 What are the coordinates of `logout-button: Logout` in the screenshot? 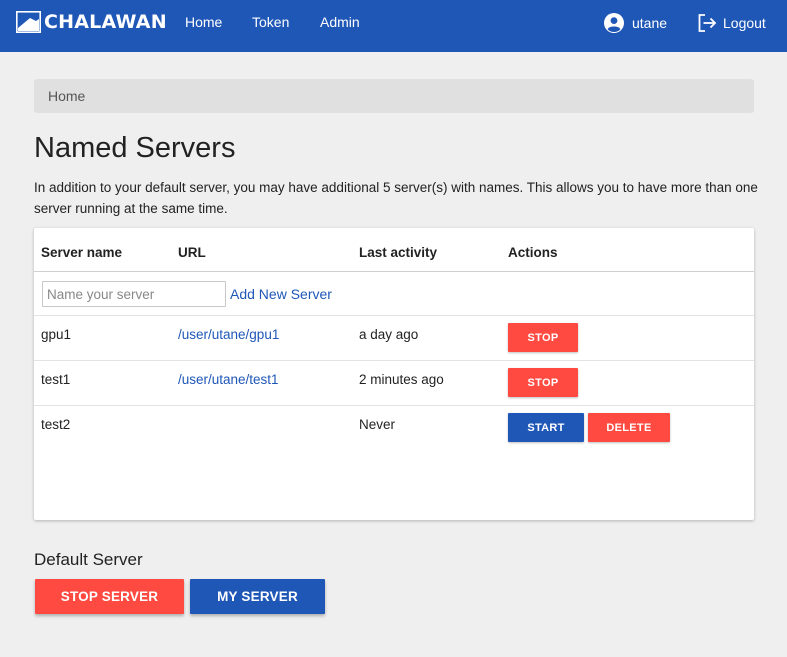 It's located at (731, 23).